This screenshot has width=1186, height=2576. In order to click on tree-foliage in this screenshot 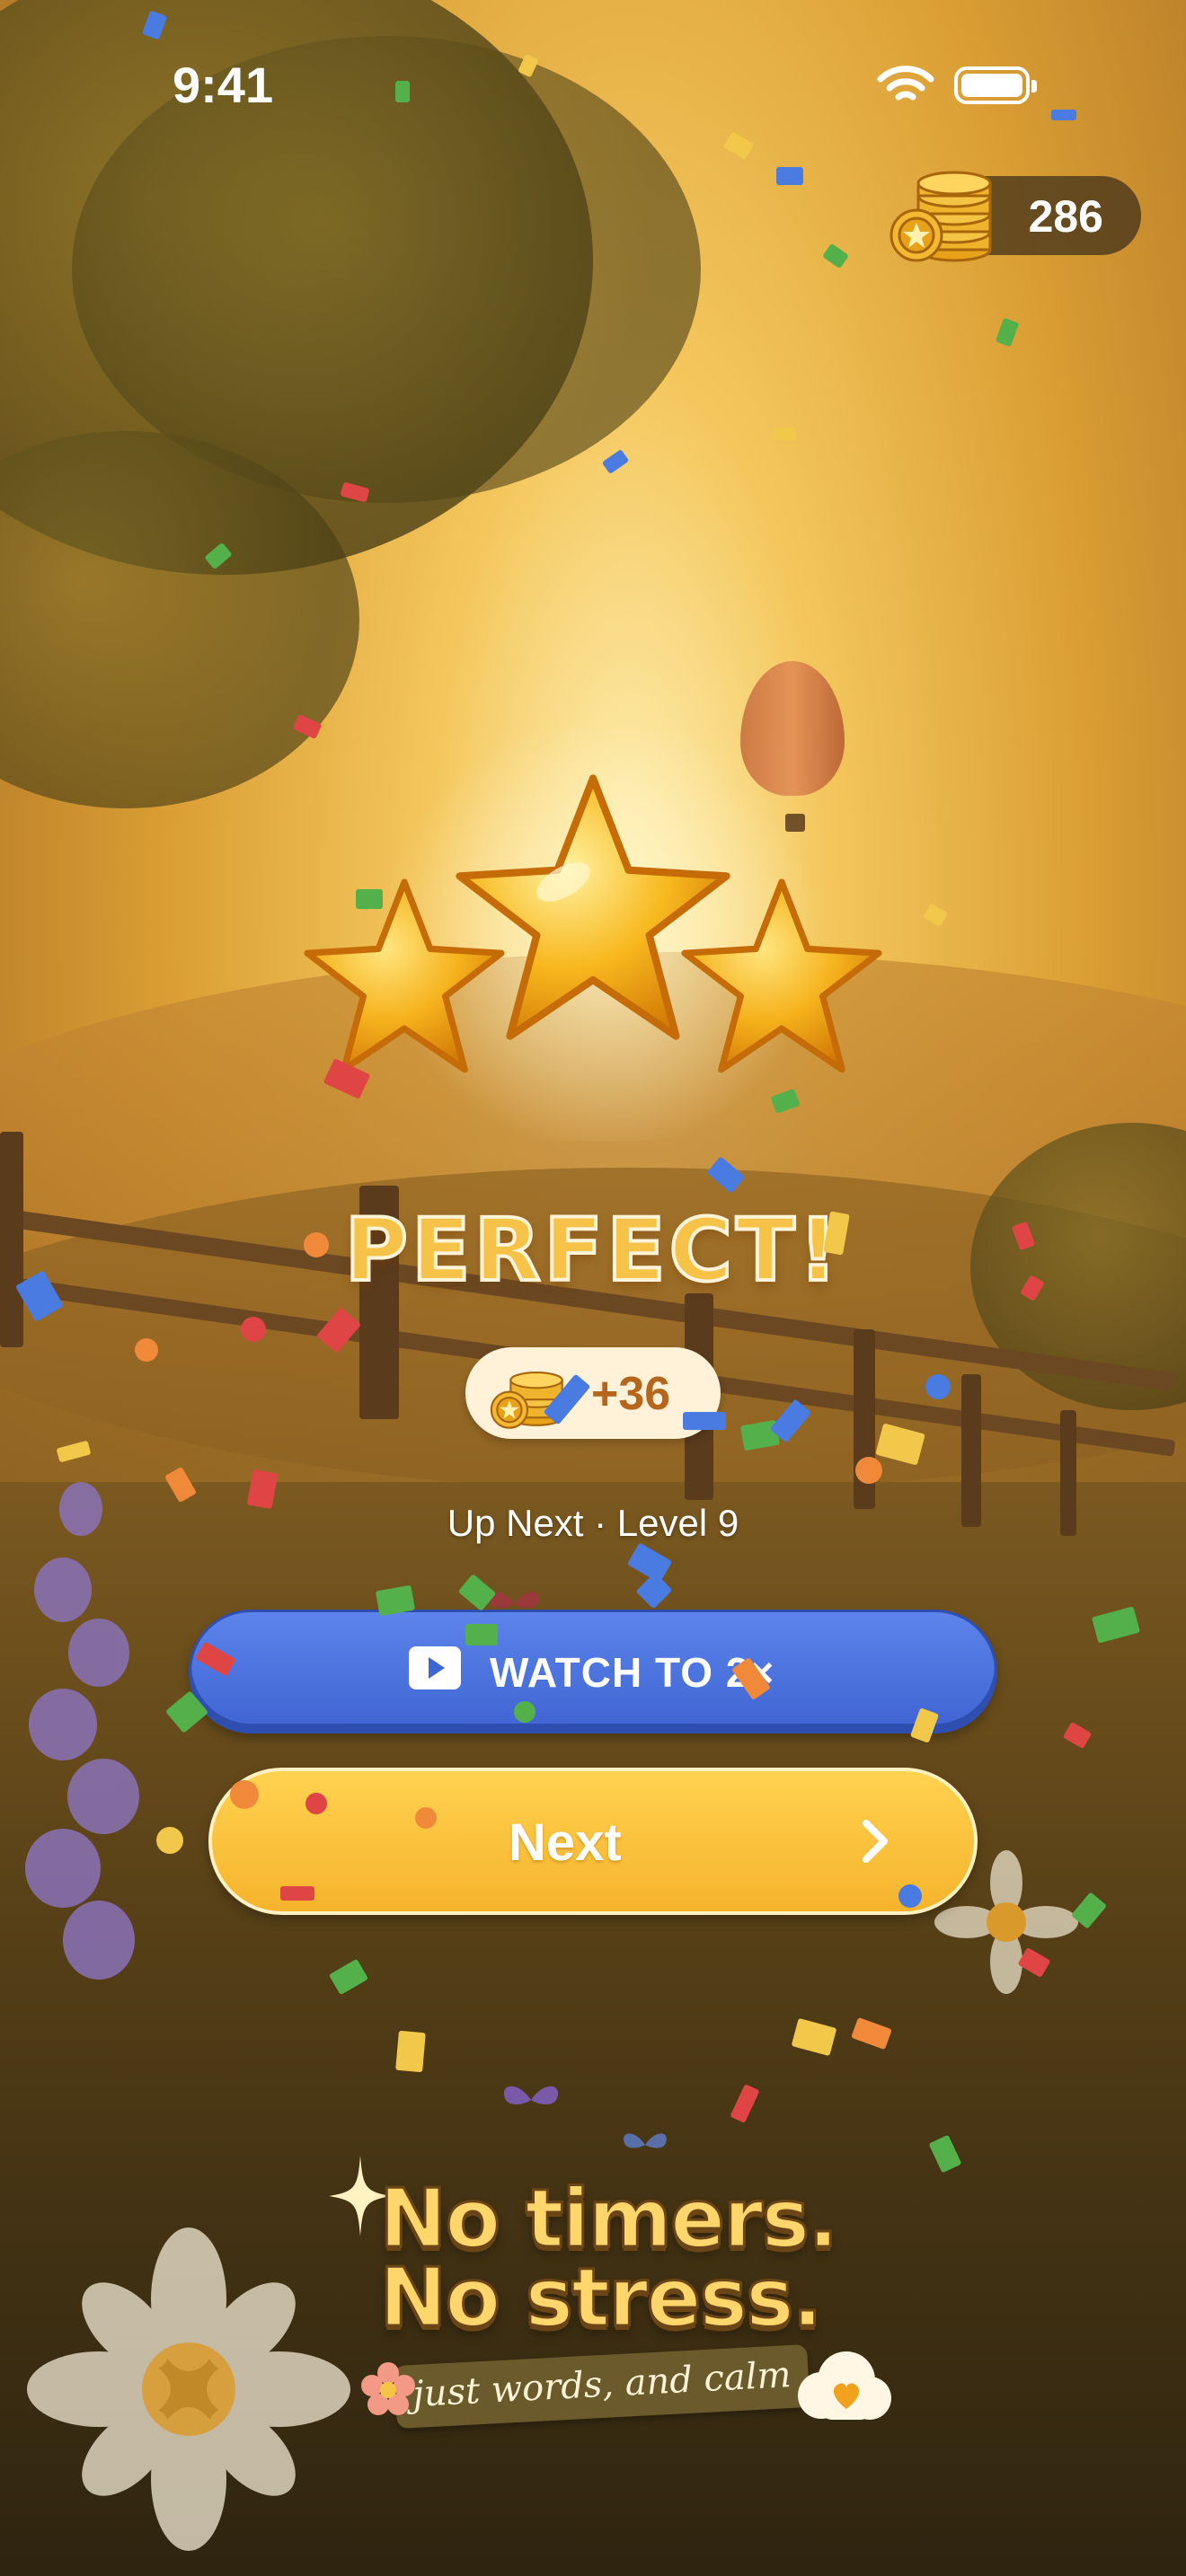, I will do `click(386, 269)`.